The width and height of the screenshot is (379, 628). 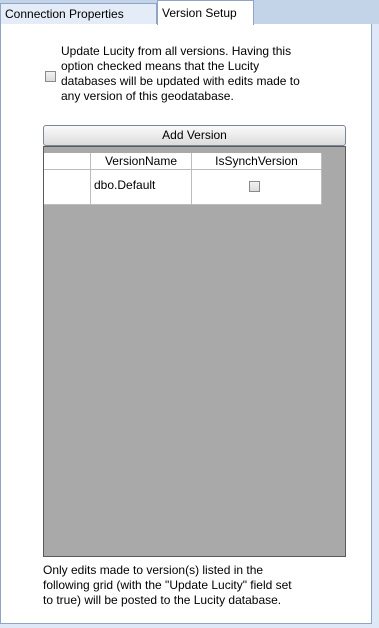 What do you see at coordinates (50, 76) in the screenshot?
I see `update-all-versions-checkbox` at bounding box center [50, 76].